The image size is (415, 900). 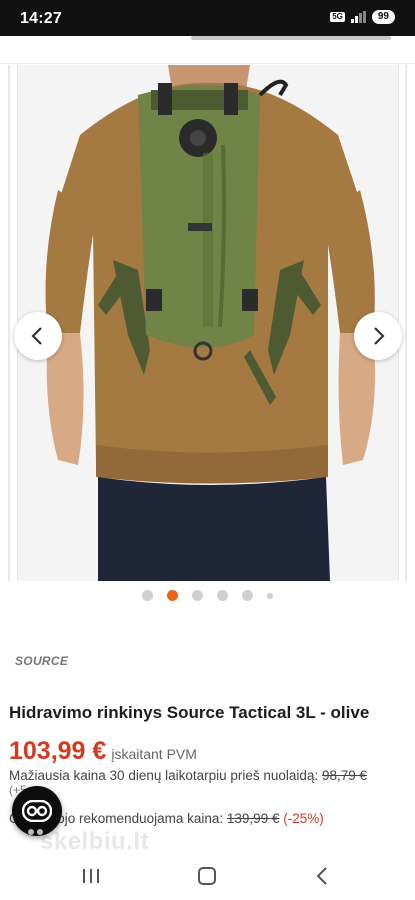 I want to click on recommended-label: ojo rekomenduojama kaina:, so click(x=140, y=818).